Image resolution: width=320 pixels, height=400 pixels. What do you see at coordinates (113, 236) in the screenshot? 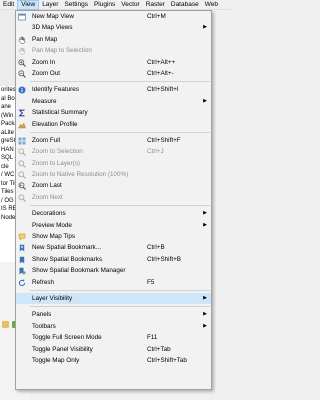
I see `menu-item-show-map-tips: Show Map Tips` at bounding box center [113, 236].